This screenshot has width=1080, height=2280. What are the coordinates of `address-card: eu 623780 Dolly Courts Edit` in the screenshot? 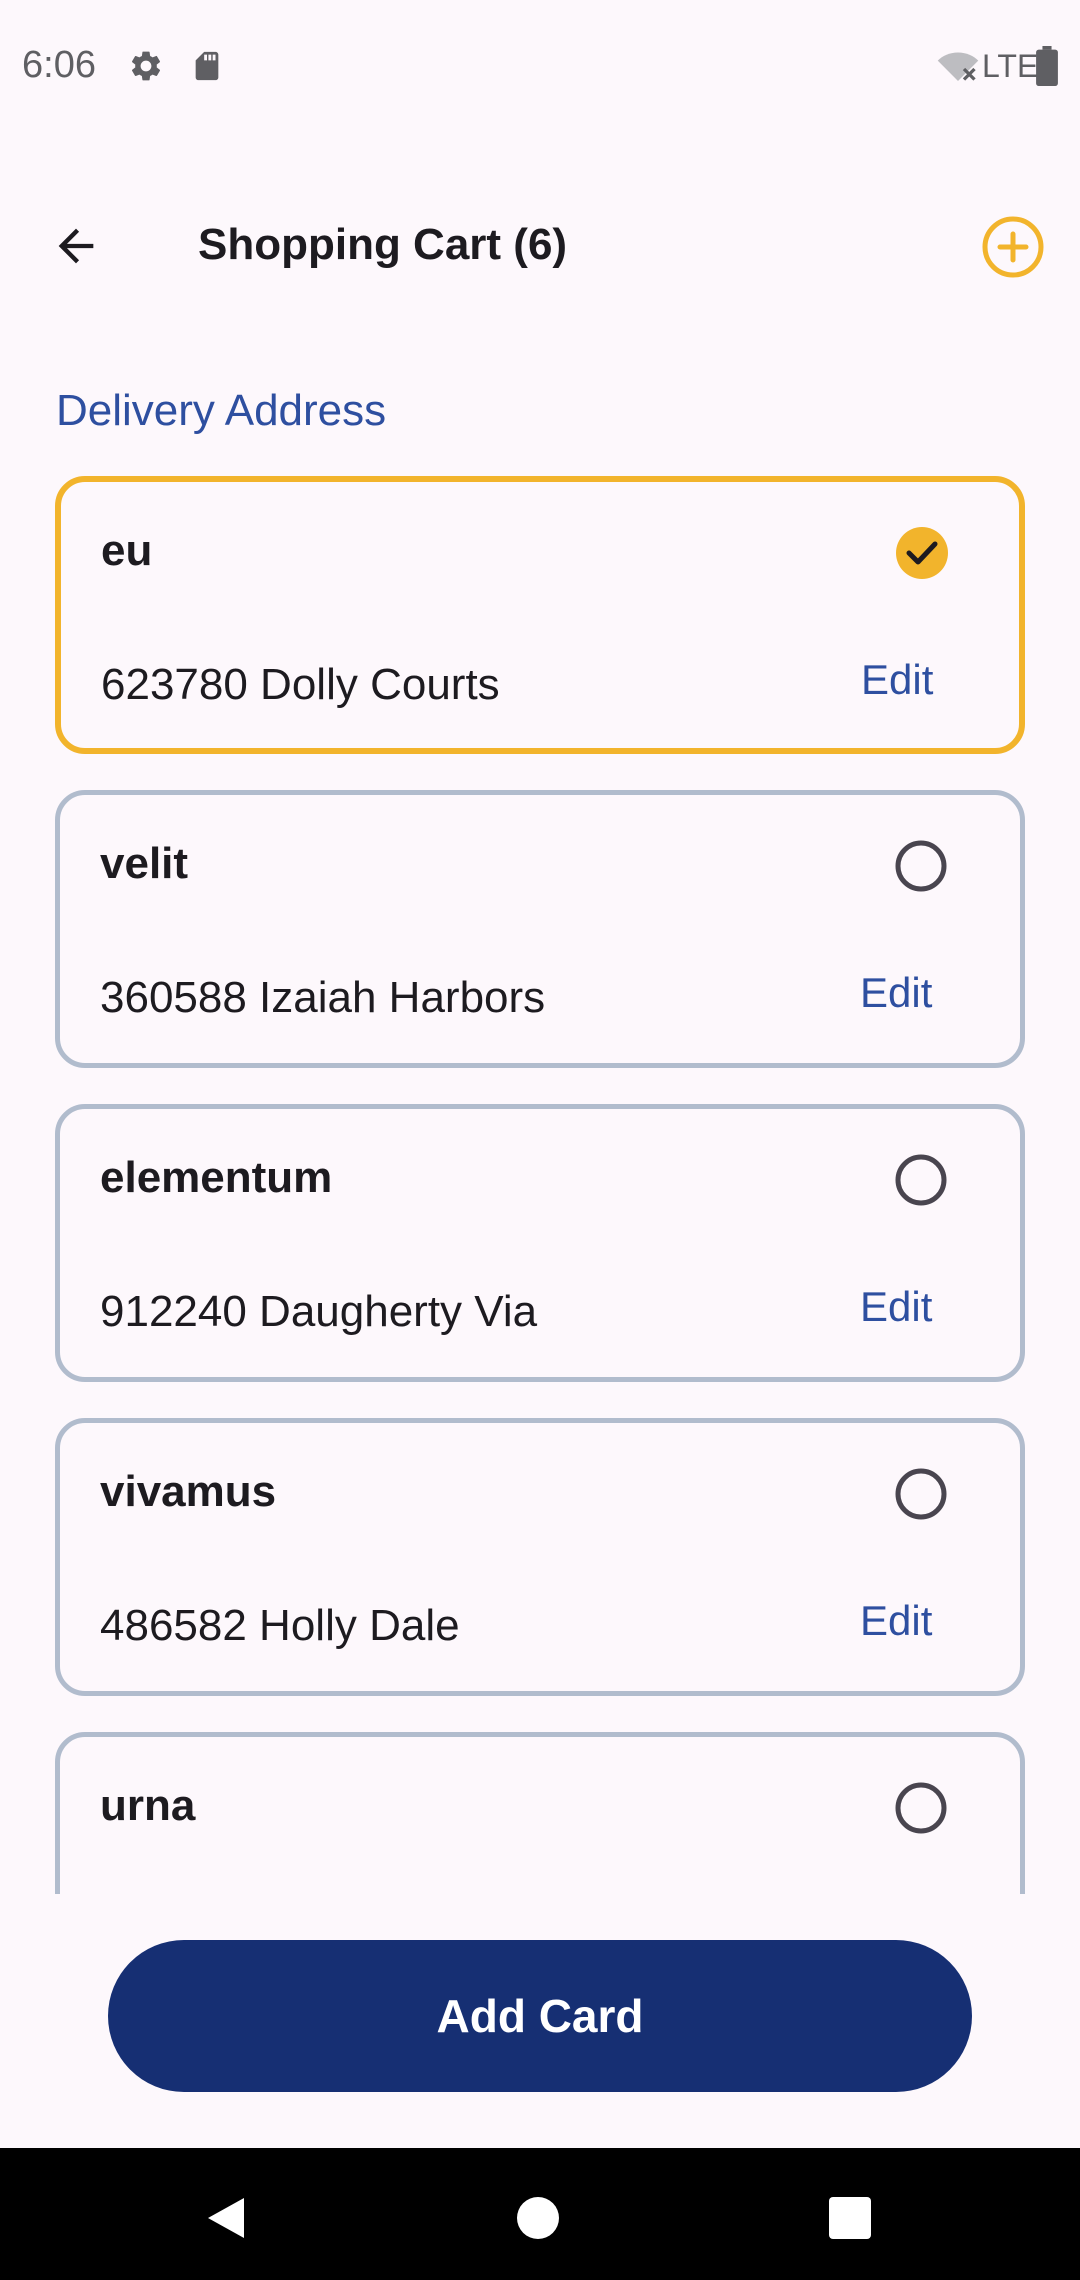 It's located at (540, 615).